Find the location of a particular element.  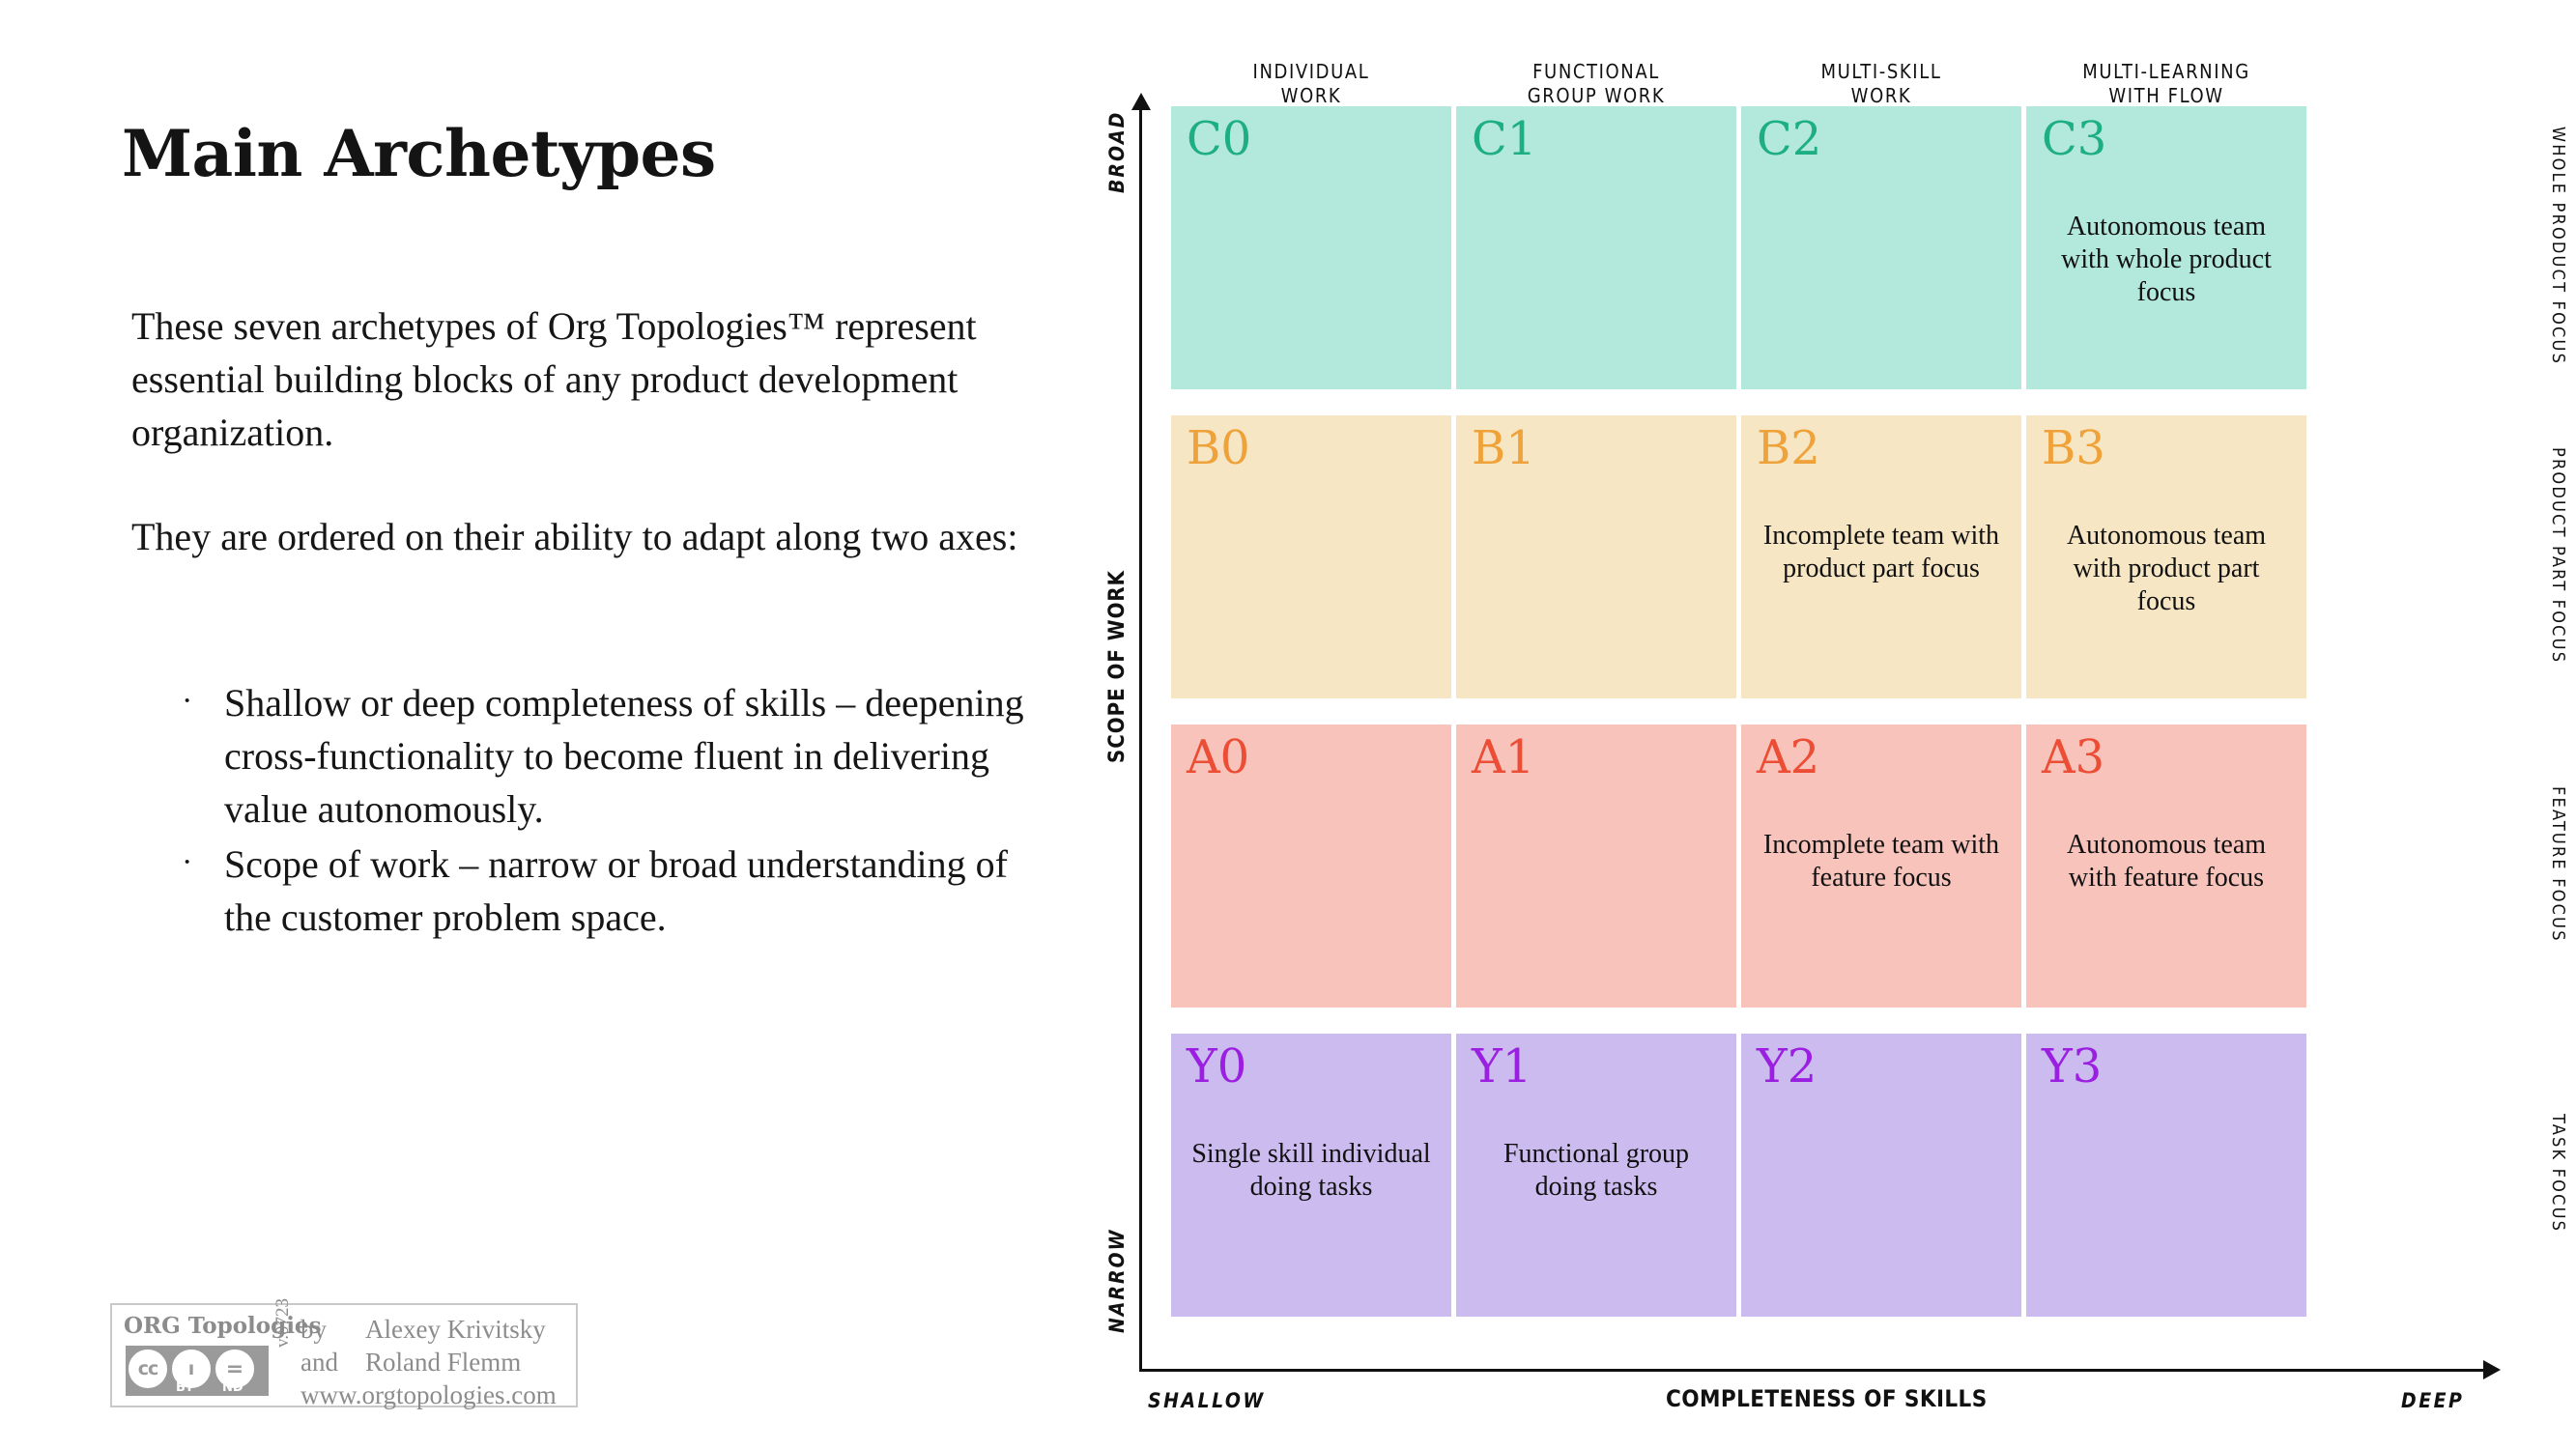

column-header-line-1: MULTI-LEARNING is located at coordinates (2166, 71).